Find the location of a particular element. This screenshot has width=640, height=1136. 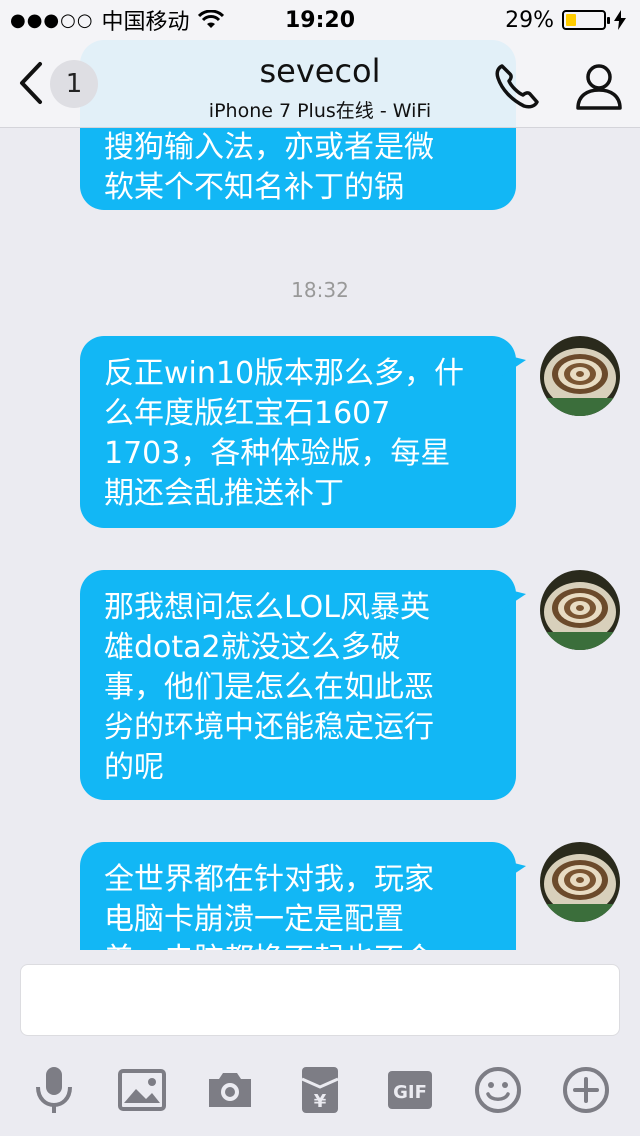

wifi-icon is located at coordinates (210, 19).